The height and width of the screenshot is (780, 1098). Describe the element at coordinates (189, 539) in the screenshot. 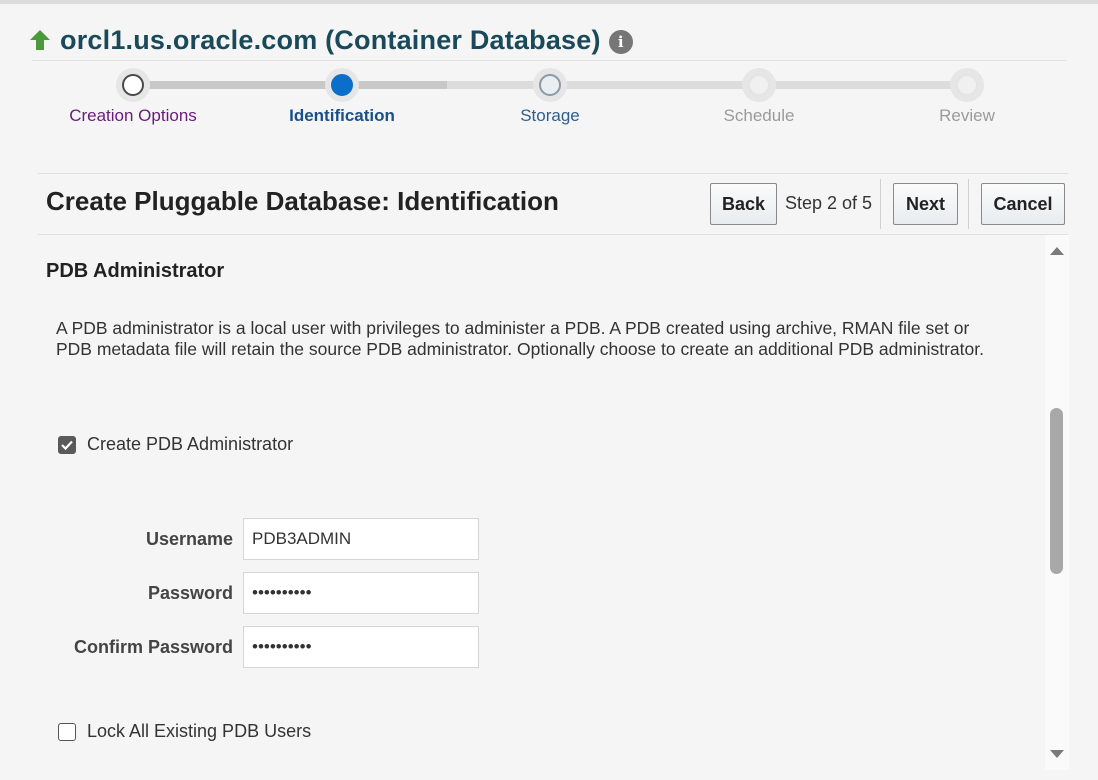

I see `username-label: Username` at that location.